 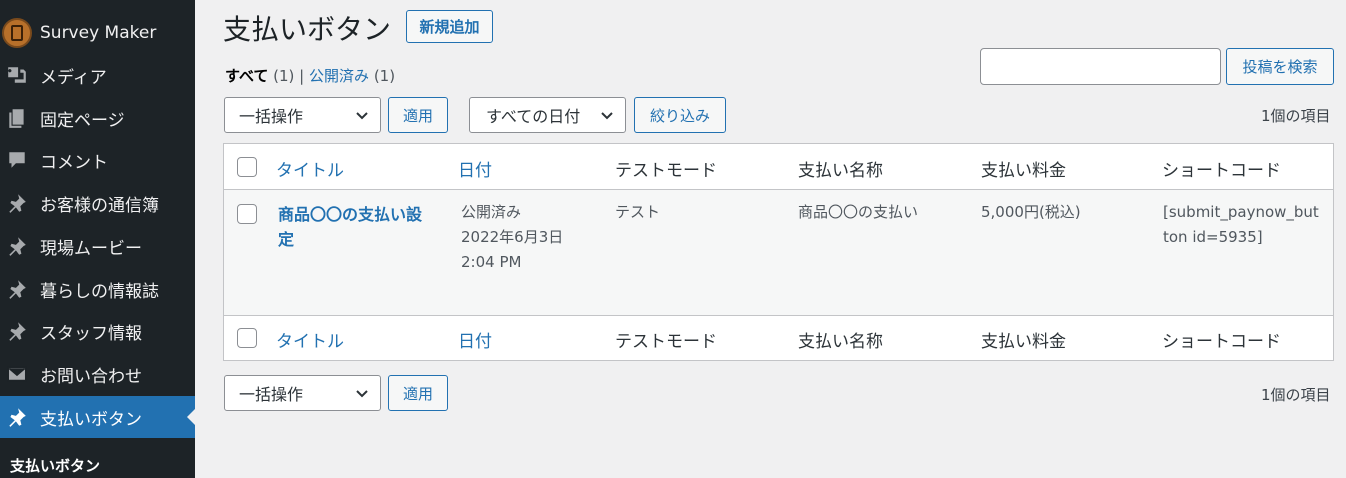 What do you see at coordinates (1241, 224) in the screenshot?
I see `shortcode-cell: [submit_paynow_button id=5935]` at bounding box center [1241, 224].